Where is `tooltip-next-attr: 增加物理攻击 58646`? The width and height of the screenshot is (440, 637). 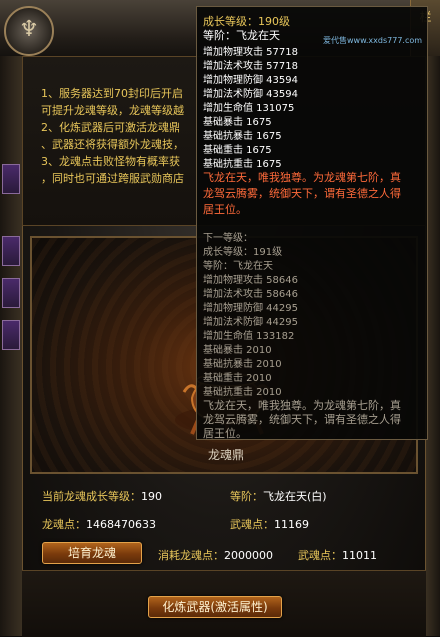 tooltip-next-attr: 增加物理攻击 58646 is located at coordinates (250, 280).